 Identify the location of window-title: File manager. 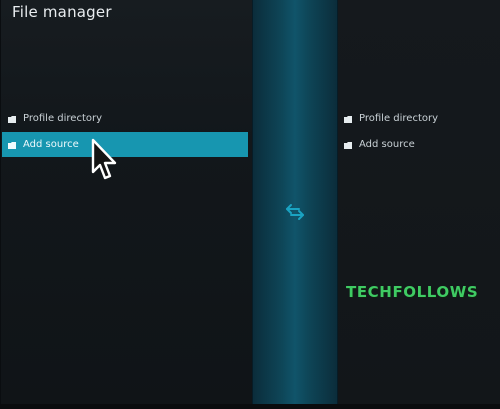
(62, 12).